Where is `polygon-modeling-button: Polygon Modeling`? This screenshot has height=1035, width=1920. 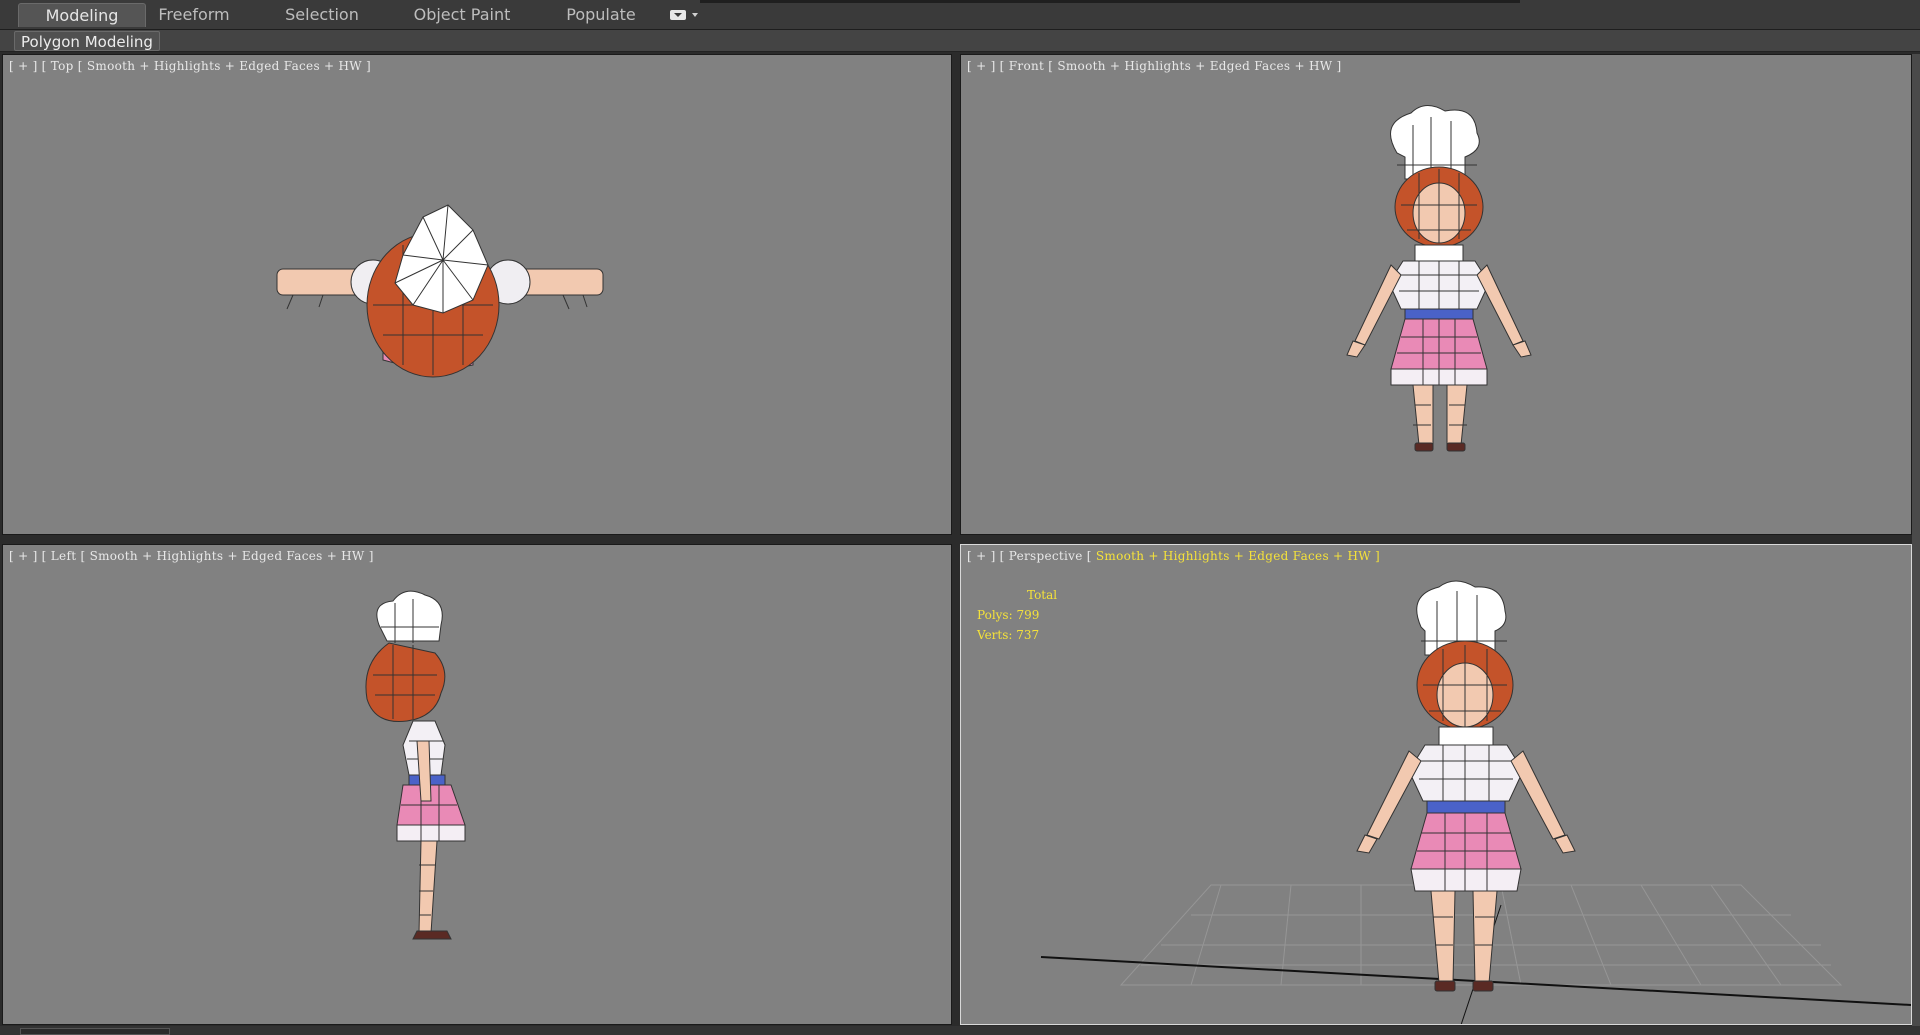
polygon-modeling-button: Polygon Modeling is located at coordinates (87, 41).